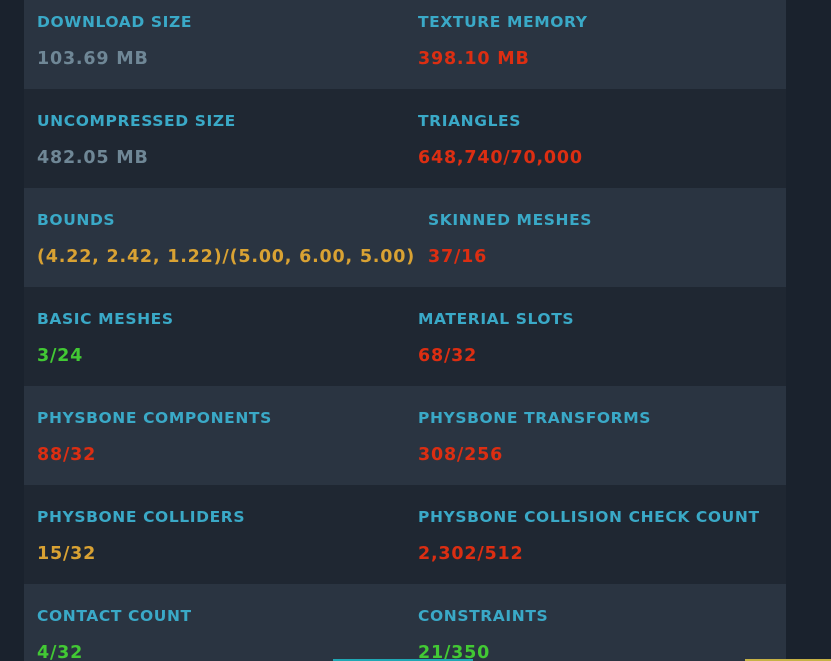 This screenshot has width=831, height=661. I want to click on stat-value: 15/32, so click(67, 554).